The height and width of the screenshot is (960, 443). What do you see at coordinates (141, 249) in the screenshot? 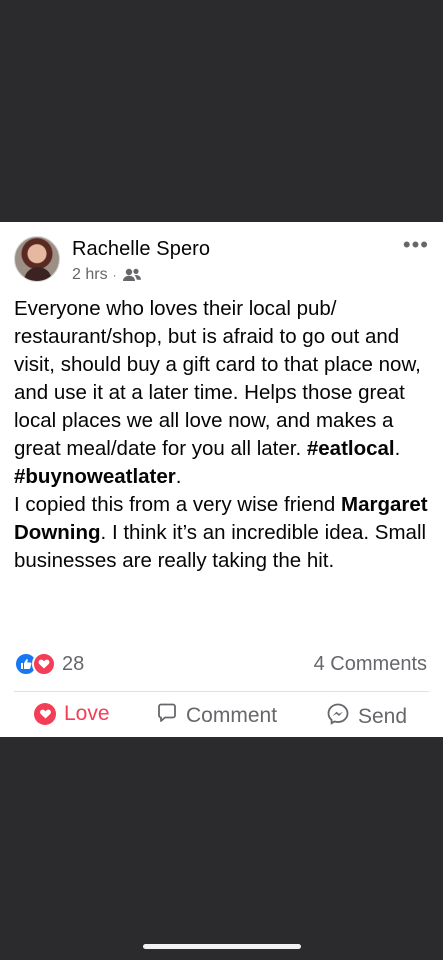
I see `author-name: Rachelle Spero` at bounding box center [141, 249].